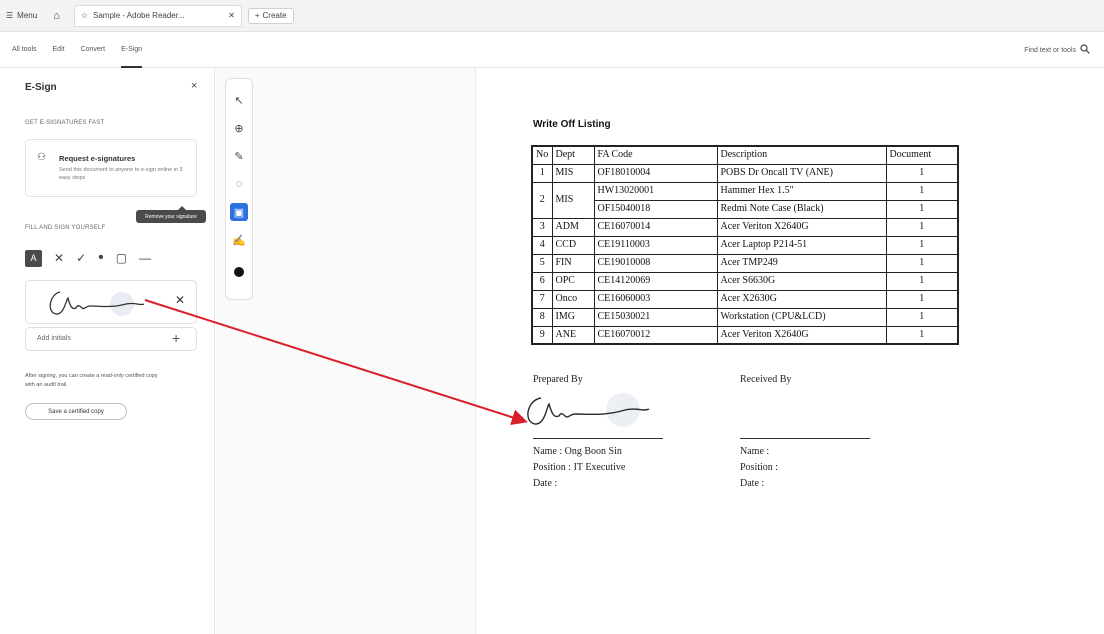 This screenshot has width=1104, height=634. I want to click on color-picker-icon, so click(239, 272).